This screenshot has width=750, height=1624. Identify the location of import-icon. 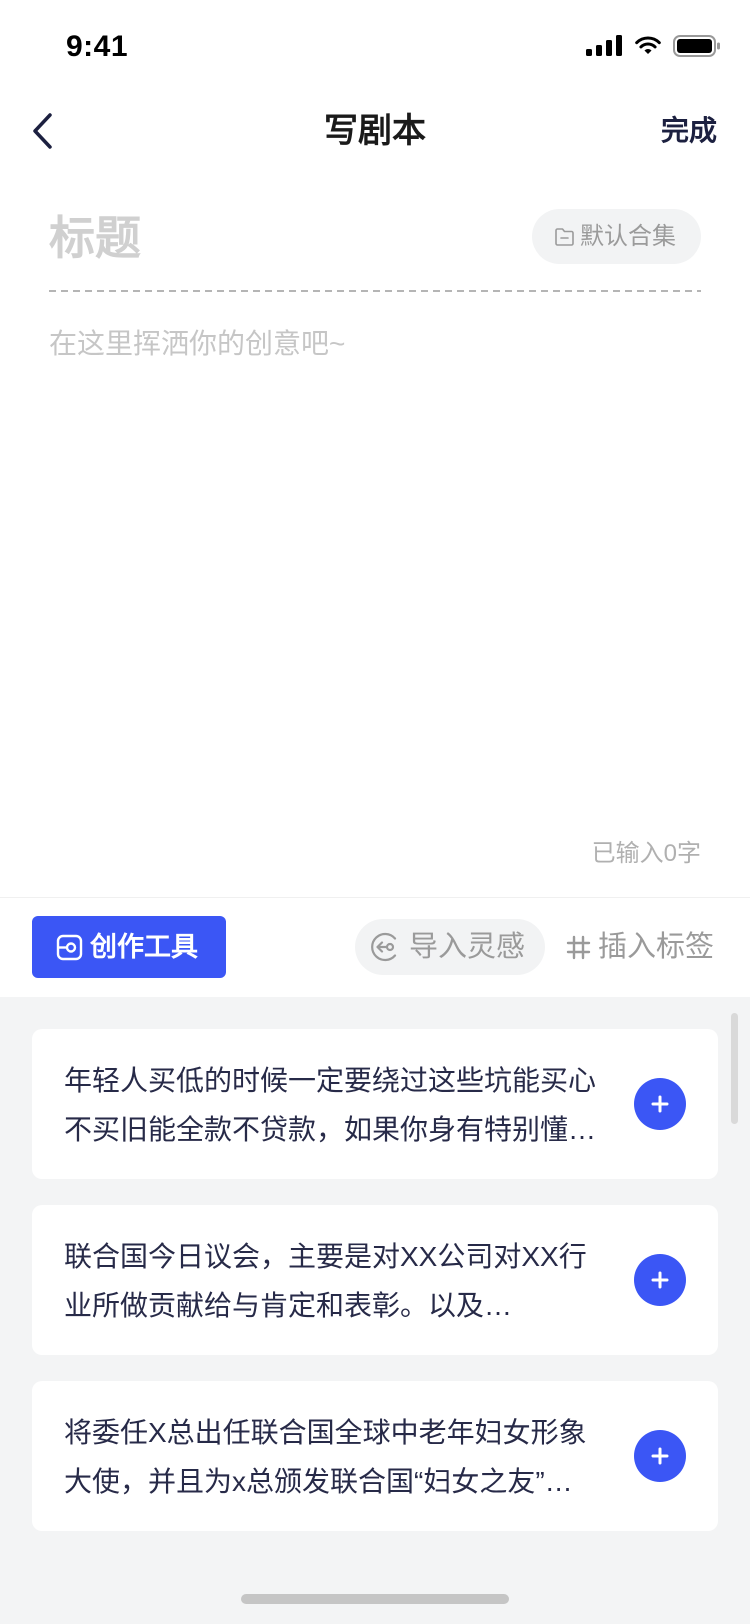
(384, 947).